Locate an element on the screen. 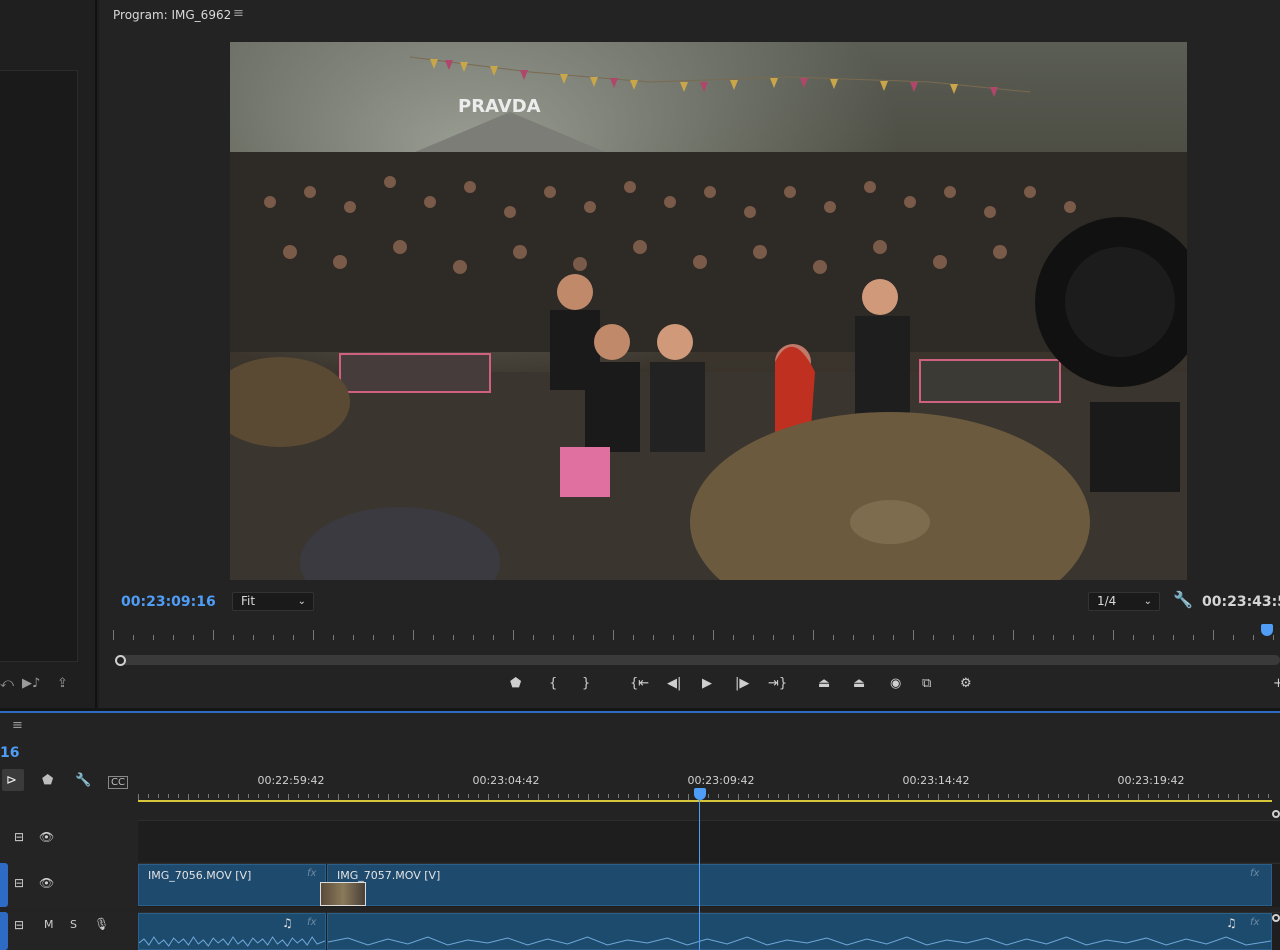 The width and height of the screenshot is (1280, 950). comparison-view-icon: ⧉ is located at coordinates (926, 683).